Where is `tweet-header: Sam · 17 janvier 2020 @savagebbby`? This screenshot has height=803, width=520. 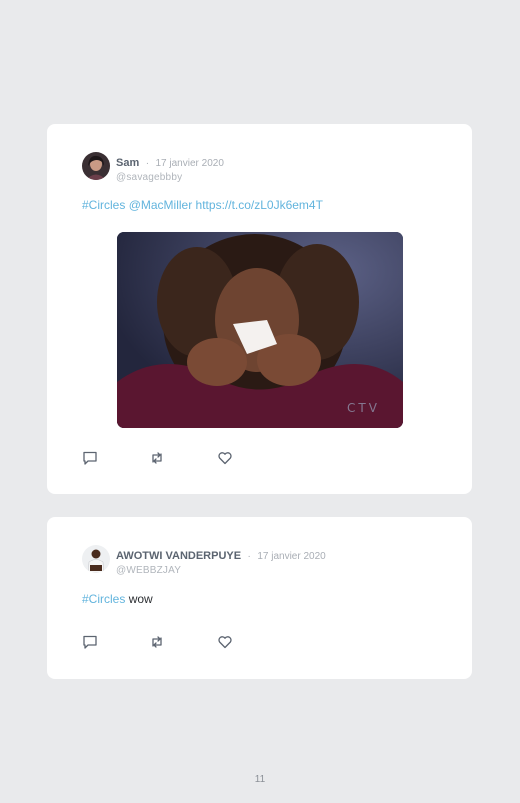 tweet-header: Sam · 17 janvier 2020 @savagebbby is located at coordinates (170, 168).